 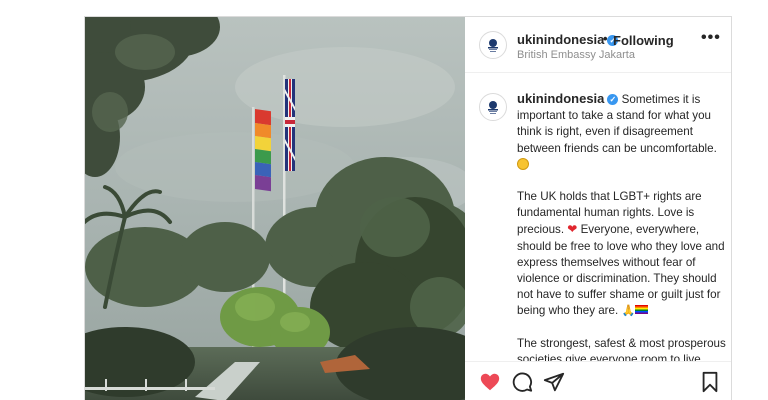 I want to click on paper-plane-icon, so click(x=554, y=382).